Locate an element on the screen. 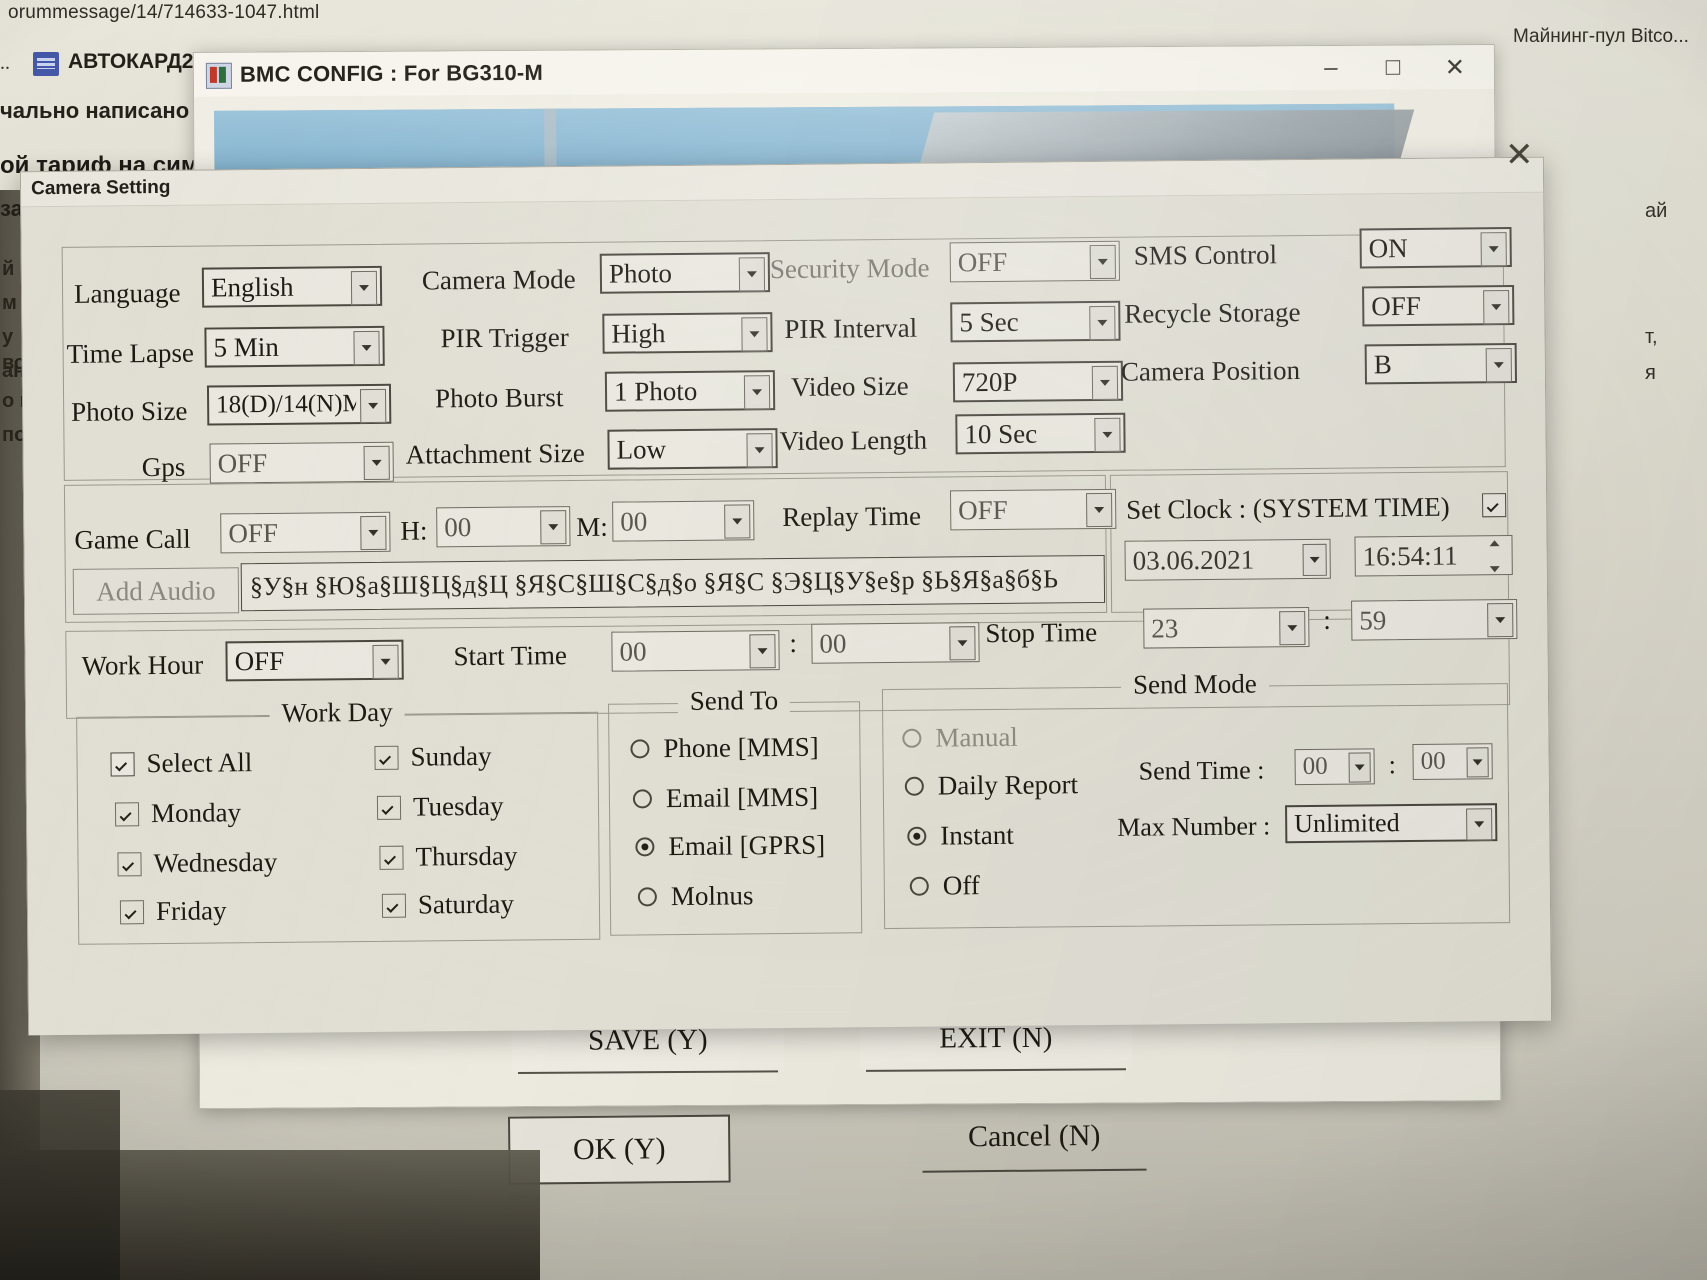 Image resolution: width=1707 pixels, height=1280 pixels. radio-off: Off is located at coordinates (944, 886).